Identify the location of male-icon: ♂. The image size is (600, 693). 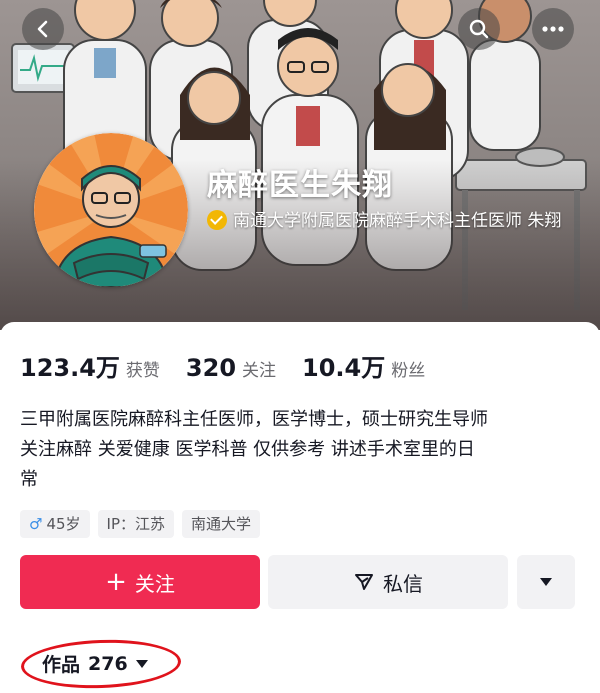
(36, 524).